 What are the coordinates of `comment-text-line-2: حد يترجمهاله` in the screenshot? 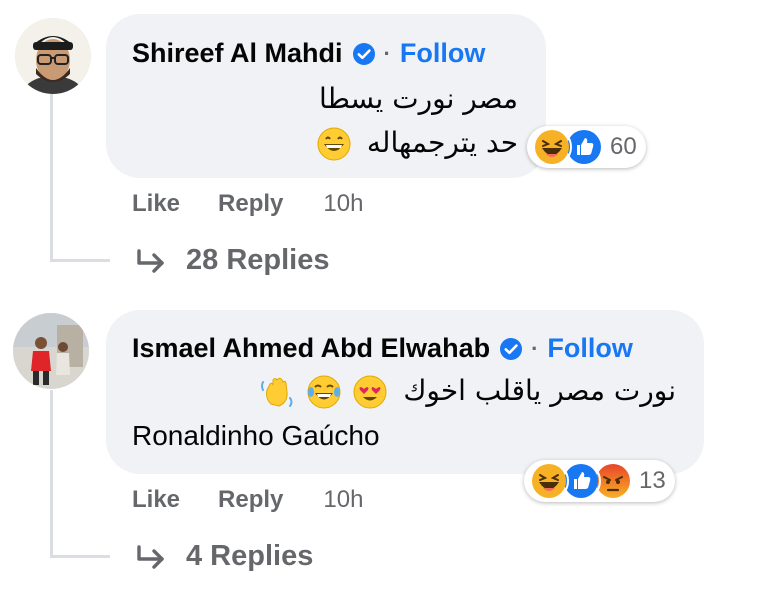 It's located at (417, 144).